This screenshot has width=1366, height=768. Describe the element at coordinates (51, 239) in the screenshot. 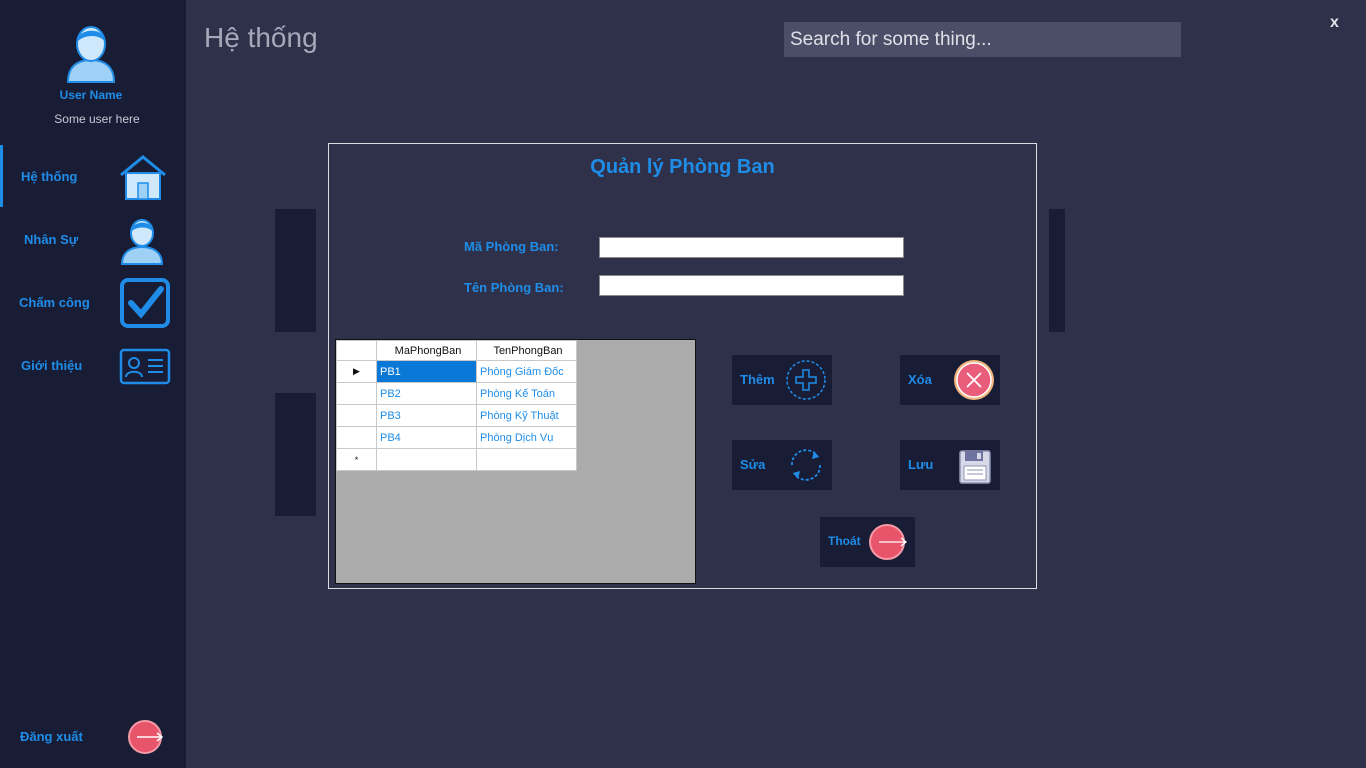

I see `sidebar-item-label: Nhân Sự` at that location.